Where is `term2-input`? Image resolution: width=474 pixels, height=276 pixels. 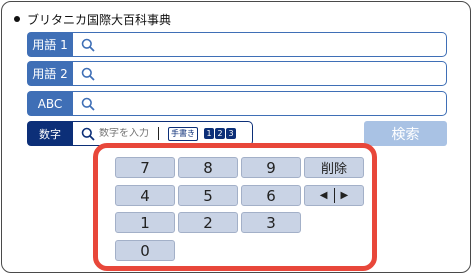 term2-input is located at coordinates (260, 73).